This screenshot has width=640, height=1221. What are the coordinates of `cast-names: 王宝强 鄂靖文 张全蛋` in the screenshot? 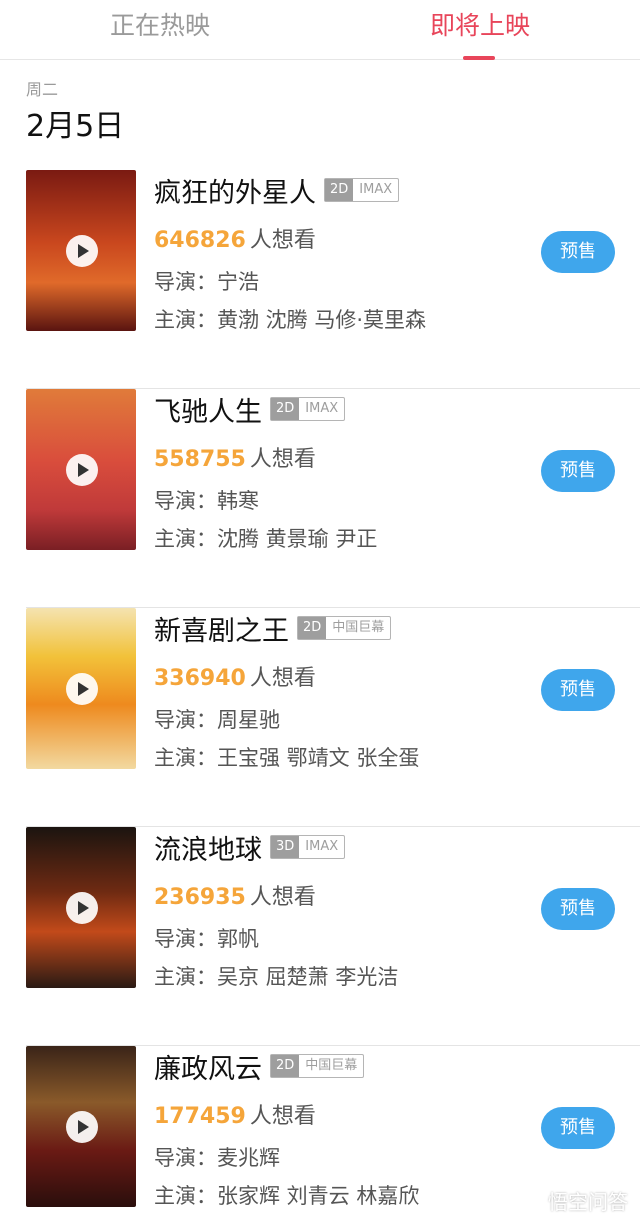 It's located at (318, 758).